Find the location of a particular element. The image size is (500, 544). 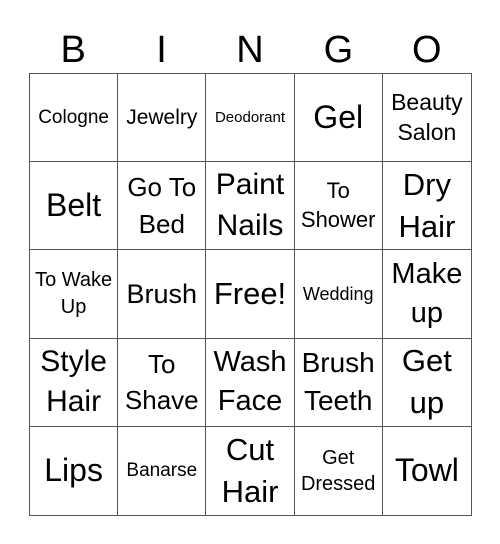

bingo-cell: Style Hair is located at coordinates (74, 382).